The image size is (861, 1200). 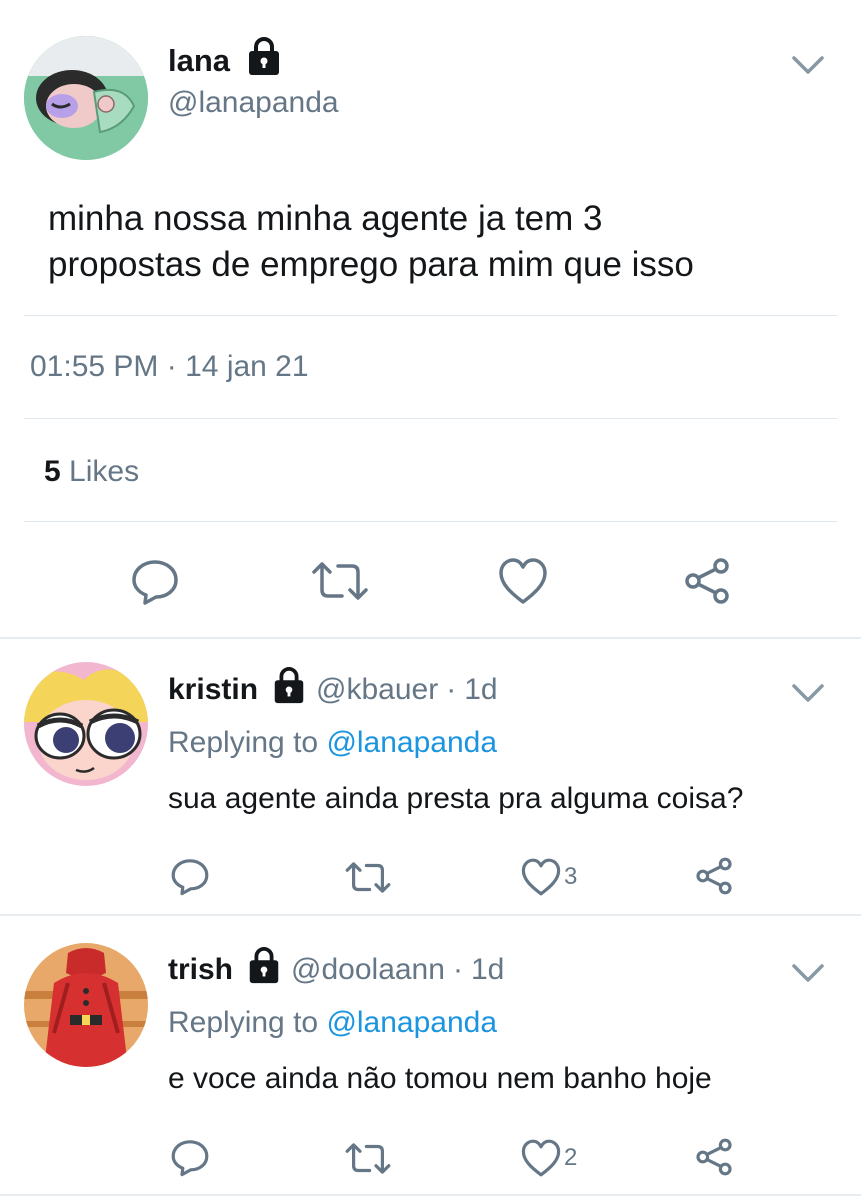 What do you see at coordinates (371, 264) in the screenshot?
I see `tweet-text-line: propostas de emprego para mim que isso` at bounding box center [371, 264].